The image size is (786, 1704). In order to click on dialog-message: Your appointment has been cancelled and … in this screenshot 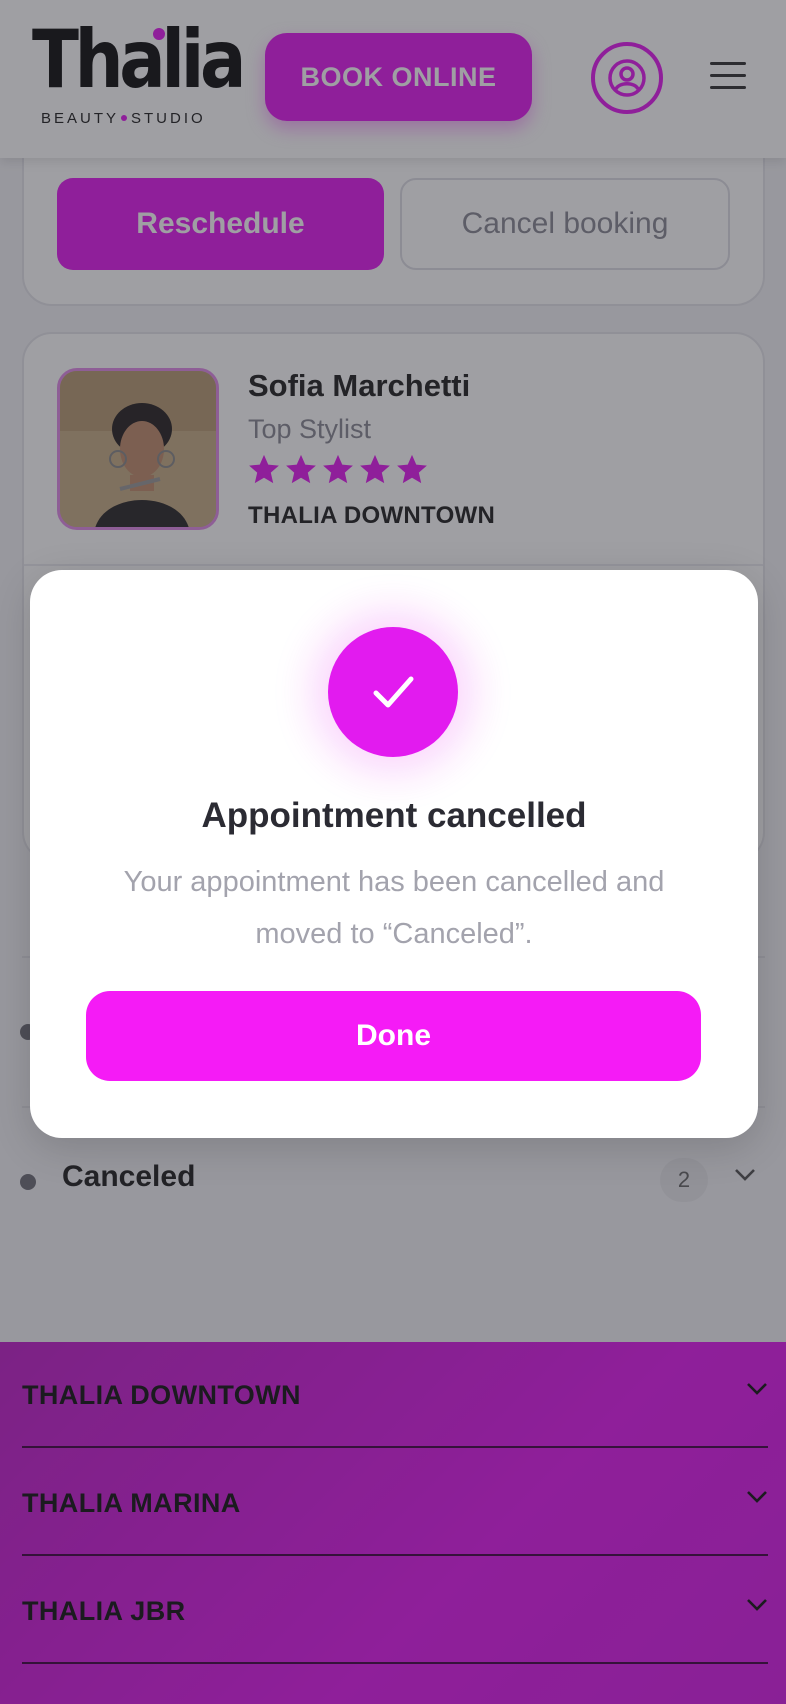, I will do `click(394, 908)`.